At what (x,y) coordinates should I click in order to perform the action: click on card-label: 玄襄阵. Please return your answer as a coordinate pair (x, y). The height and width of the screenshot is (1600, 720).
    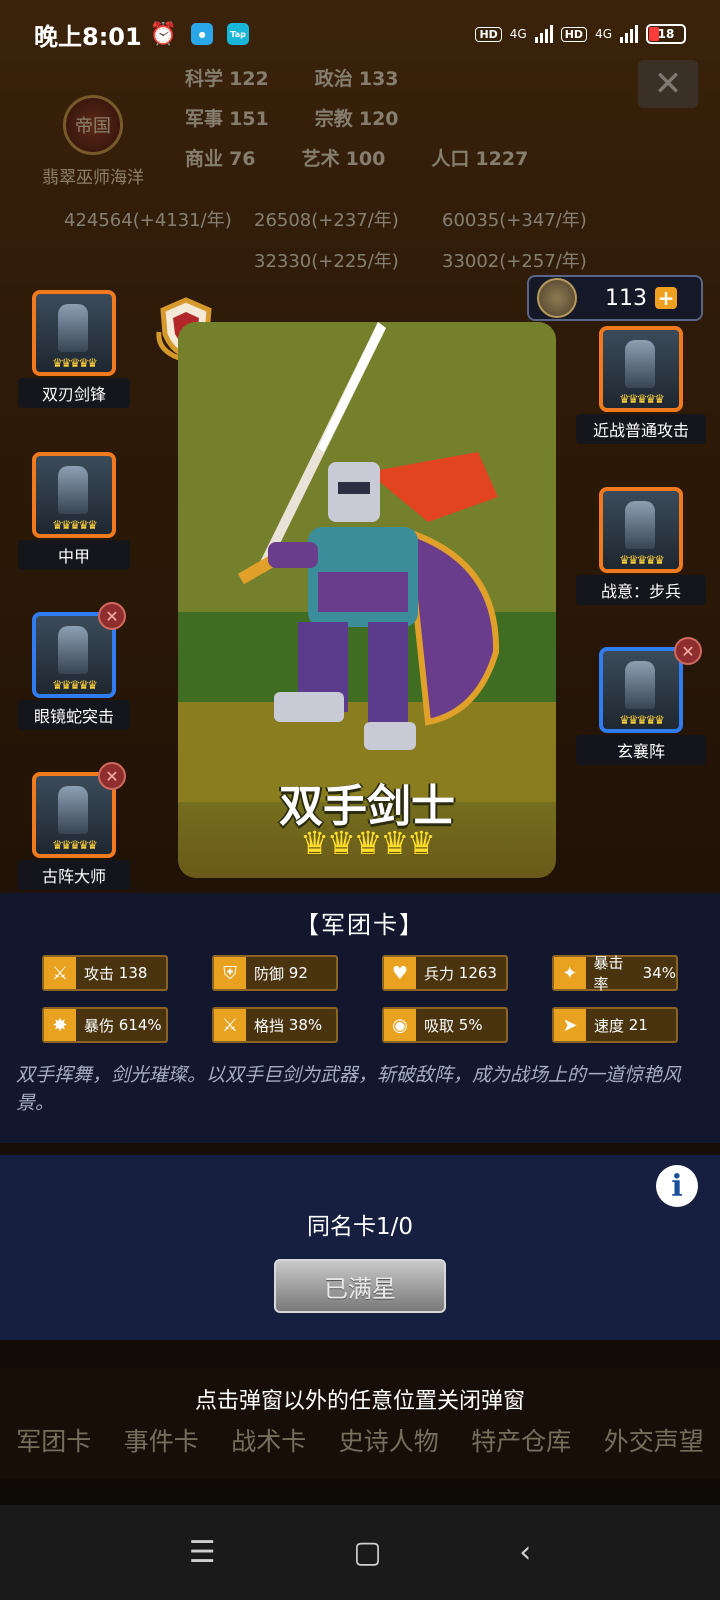
    Looking at the image, I should click on (641, 750).